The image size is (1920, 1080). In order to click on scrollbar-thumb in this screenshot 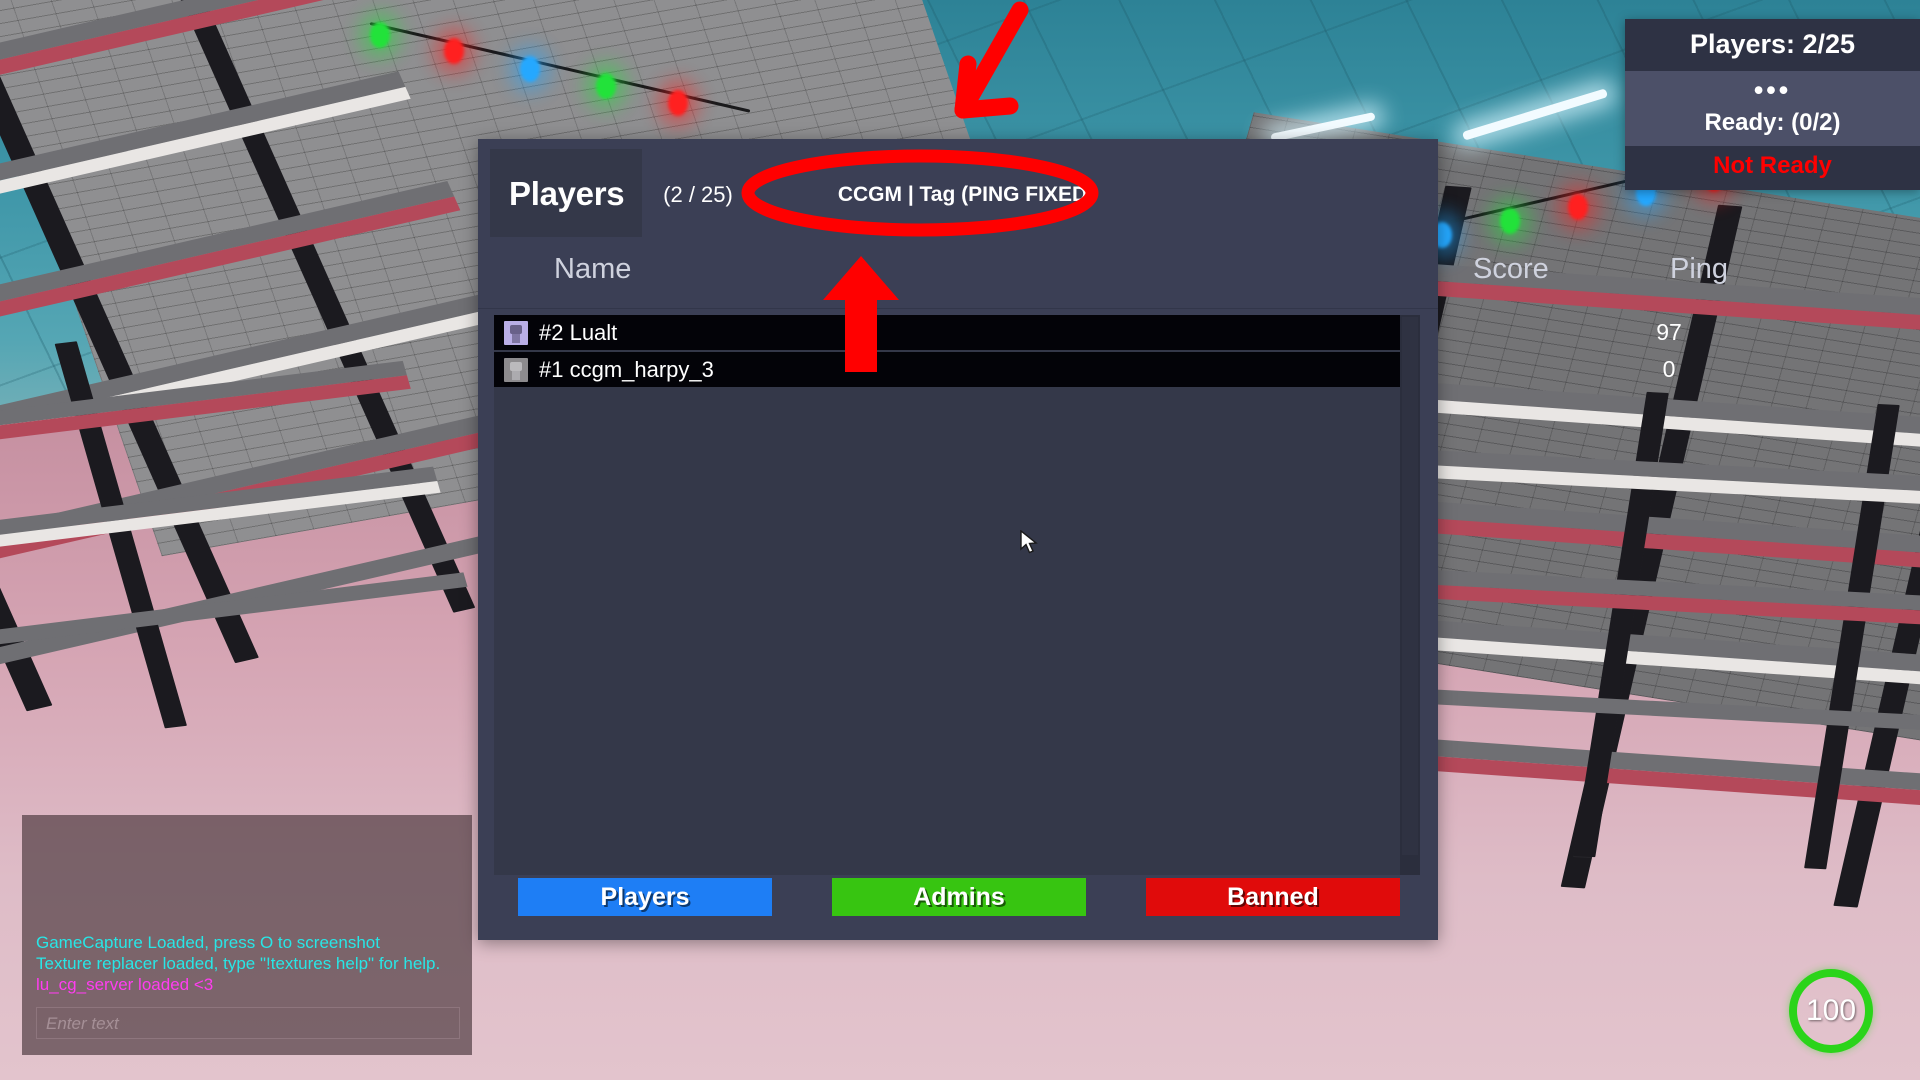, I will do `click(1410, 586)`.